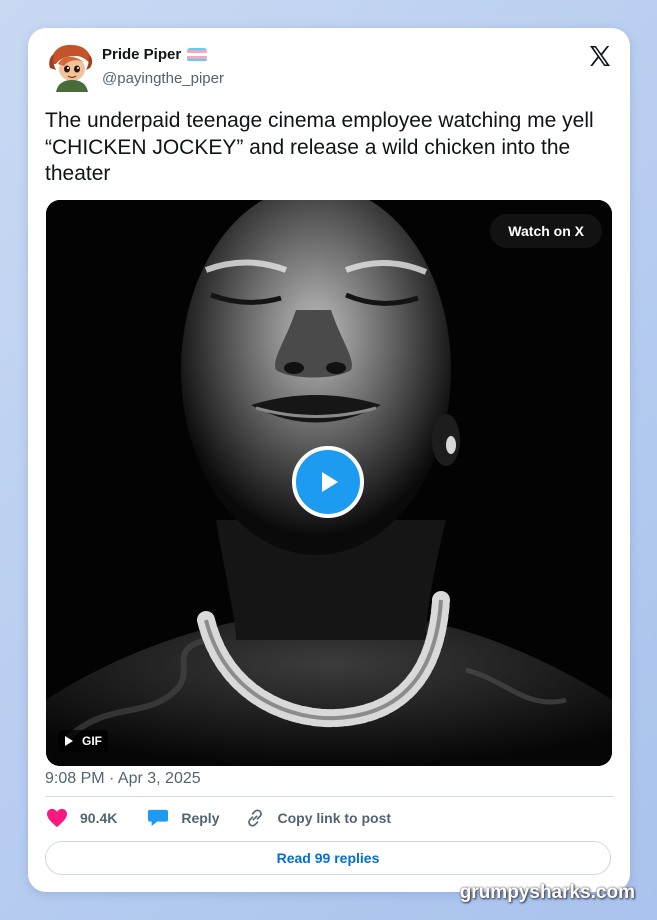  Describe the element at coordinates (600, 56) in the screenshot. I see `x-logo-icon` at that location.